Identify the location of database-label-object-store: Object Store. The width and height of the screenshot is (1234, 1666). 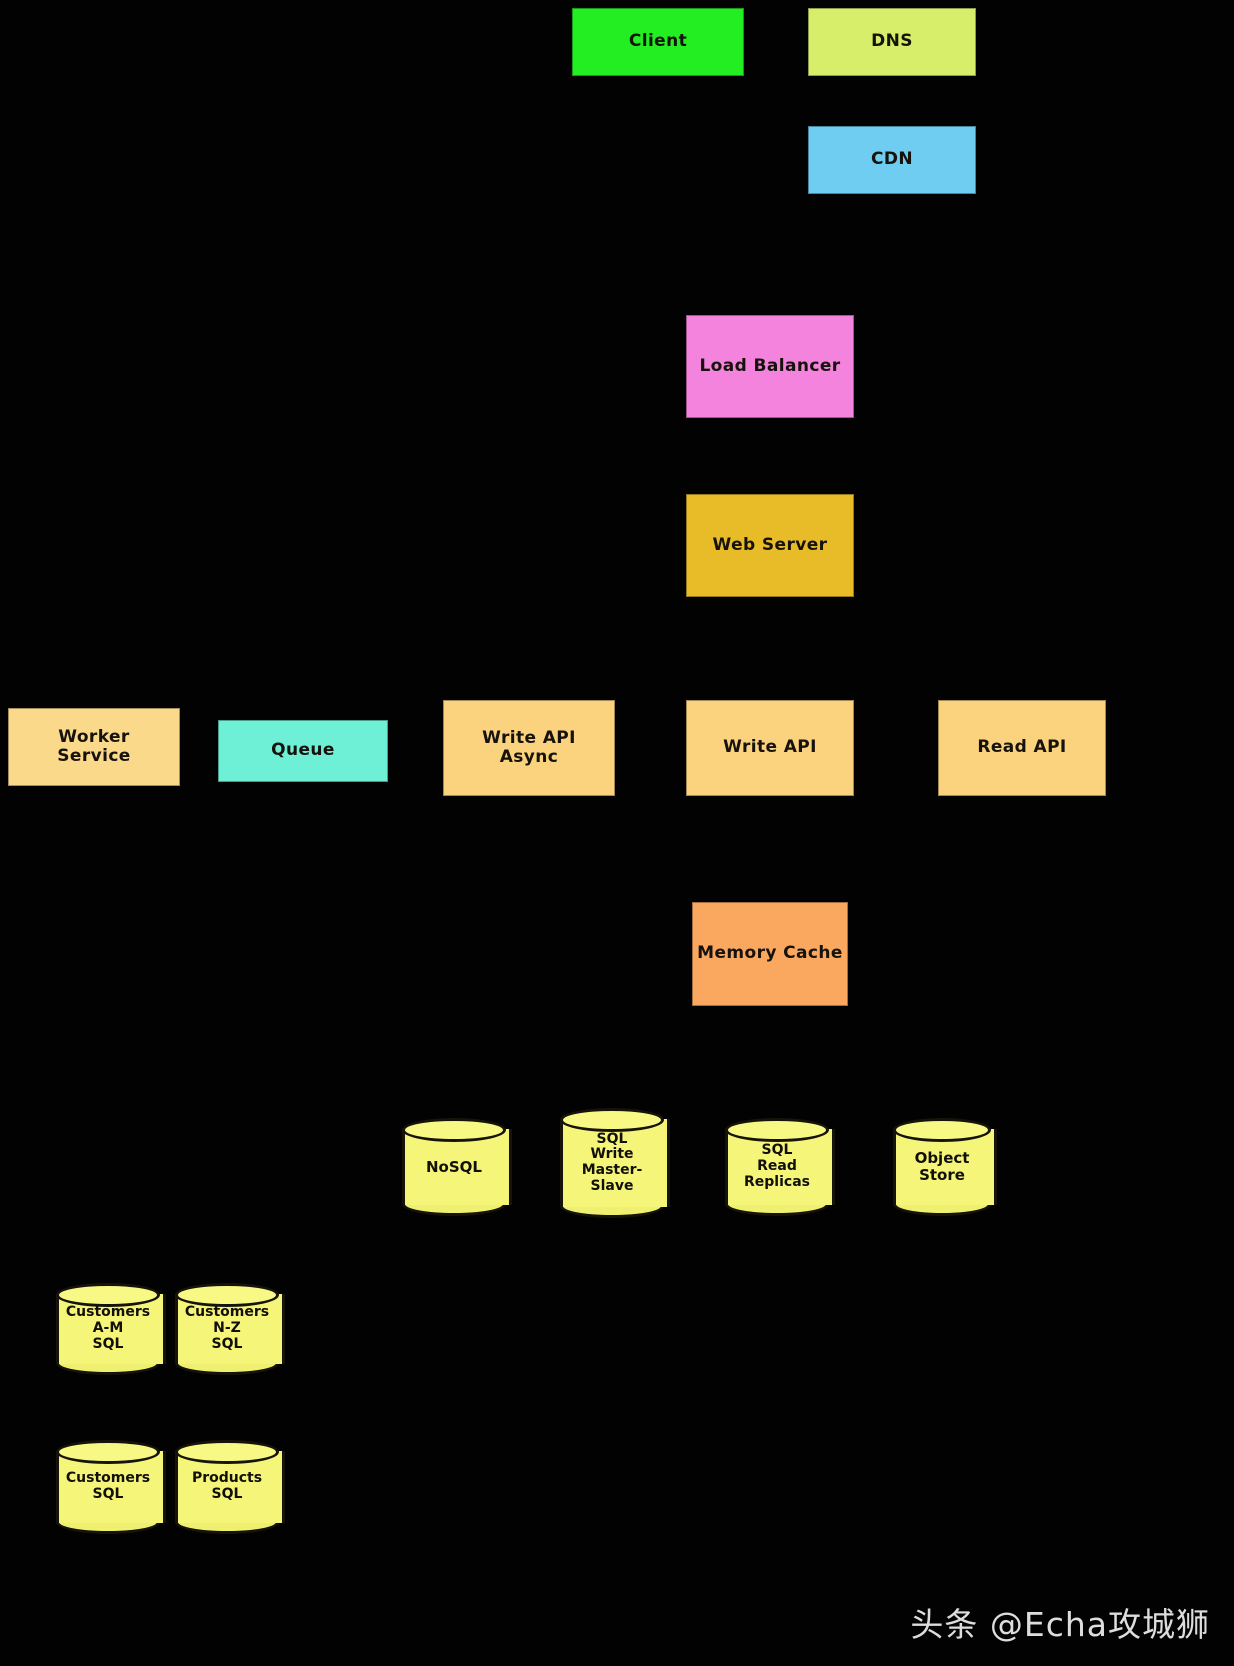
(942, 1166).